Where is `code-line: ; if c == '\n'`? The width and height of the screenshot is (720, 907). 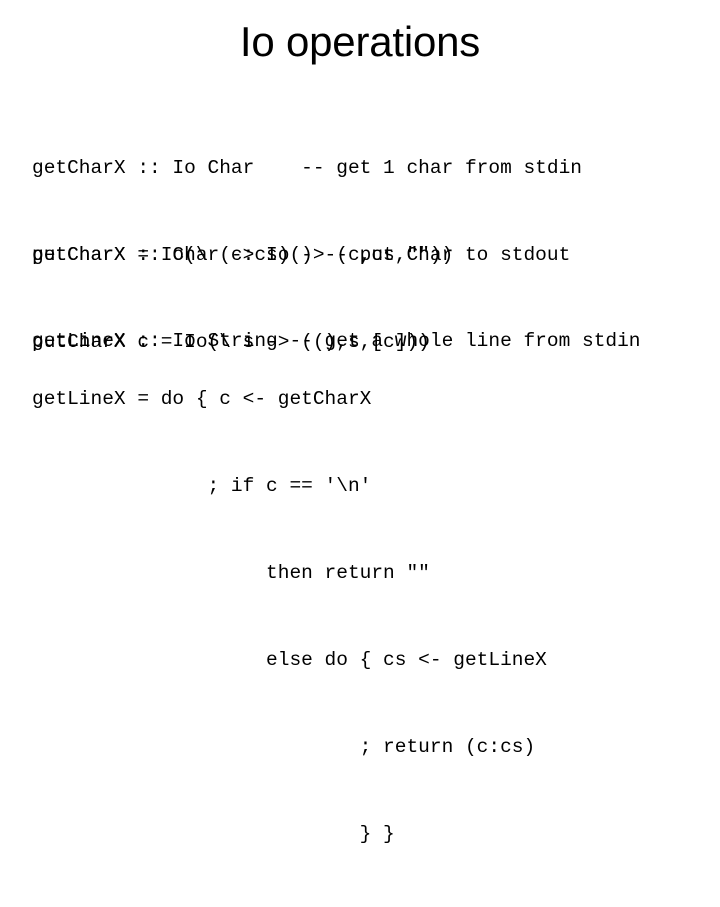 code-line: ; if c == '\n' is located at coordinates (202, 486).